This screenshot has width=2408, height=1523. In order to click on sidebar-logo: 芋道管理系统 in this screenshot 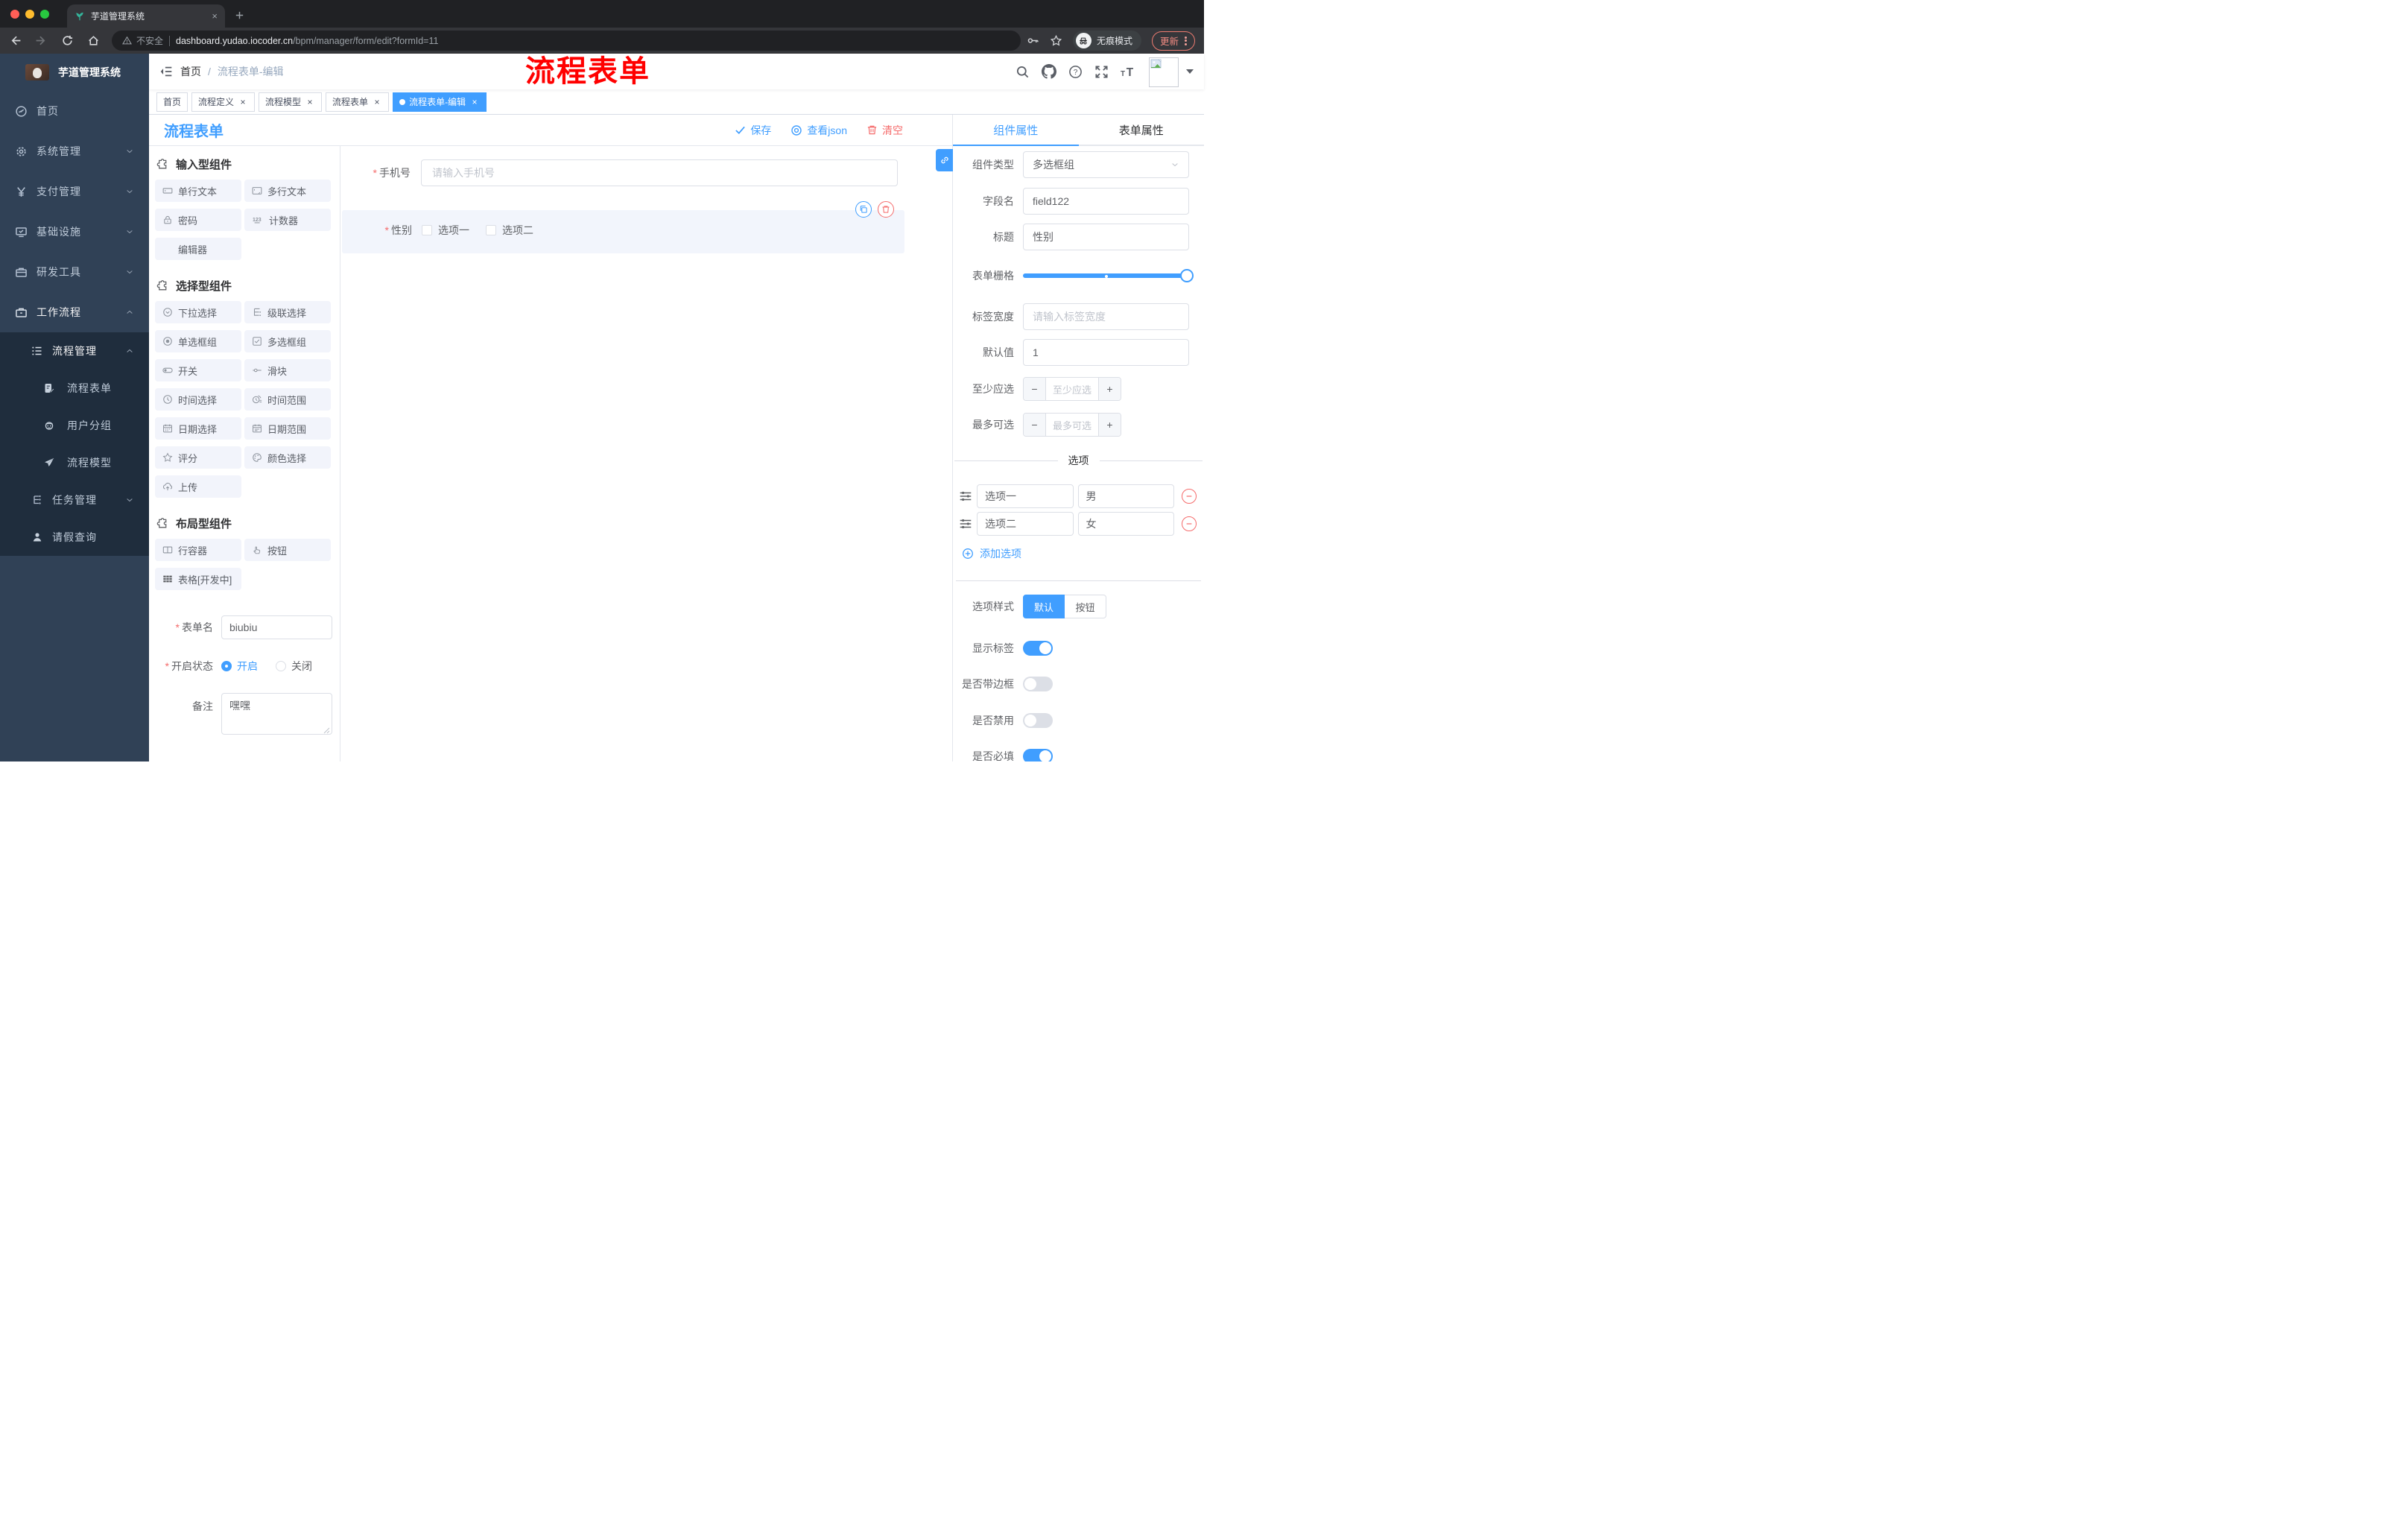, I will do `click(74, 72)`.